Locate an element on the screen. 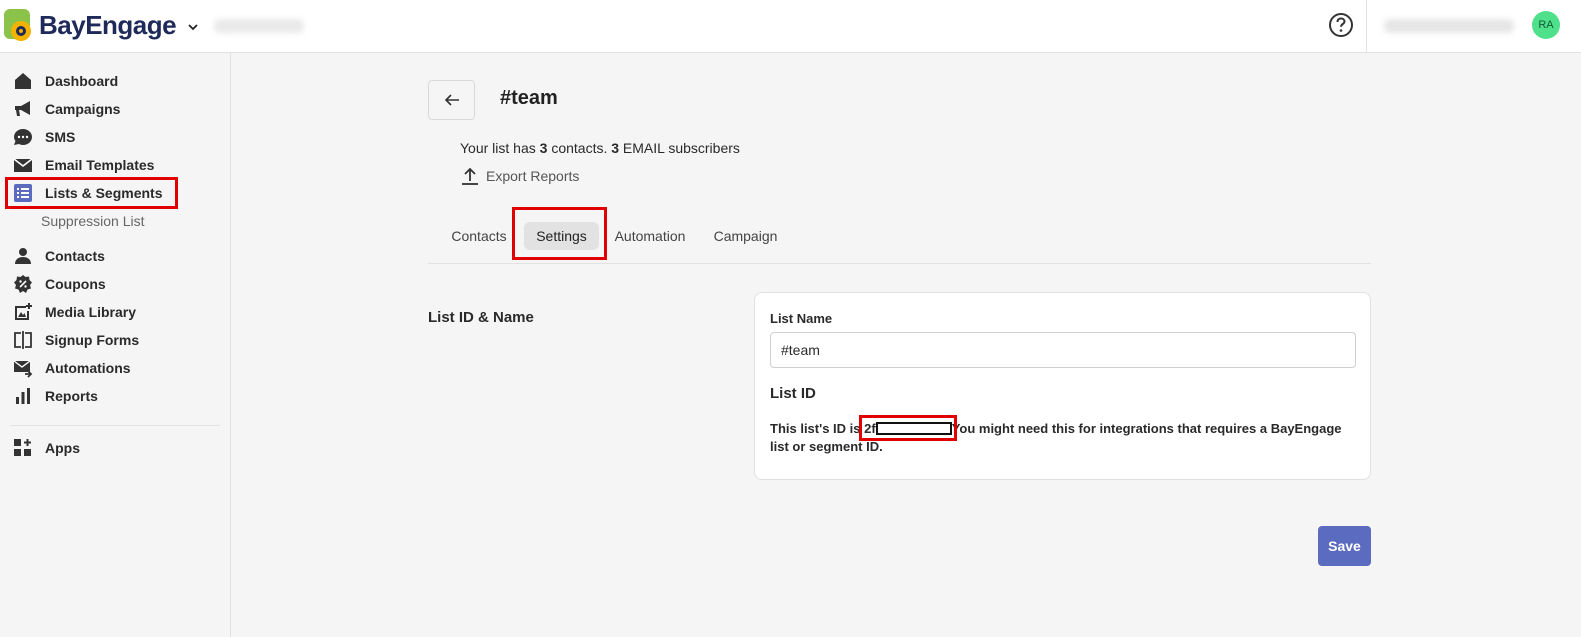 This screenshot has width=1581, height=637. sidebar-item-apps: Apps is located at coordinates (115, 448).